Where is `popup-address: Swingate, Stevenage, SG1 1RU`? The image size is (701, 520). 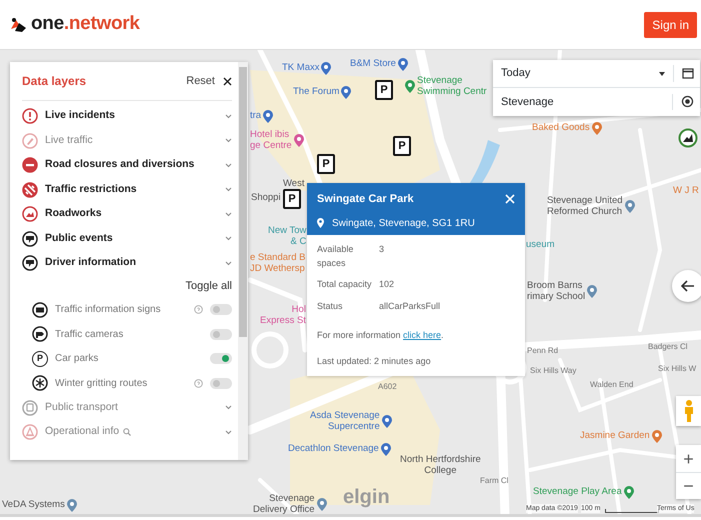
popup-address: Swingate, Stevenage, SG1 1RU is located at coordinates (403, 223).